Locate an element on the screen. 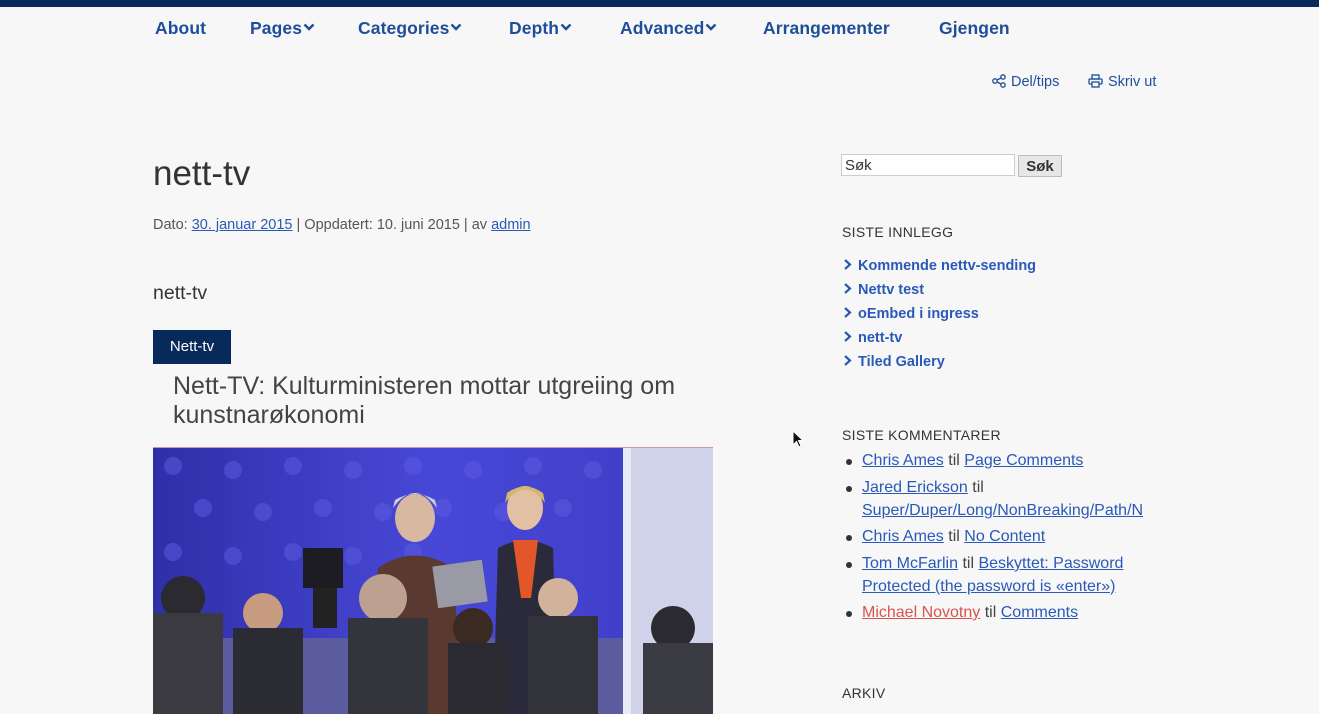 The height and width of the screenshot is (714, 1319). search-button: Søk is located at coordinates (1040, 166).